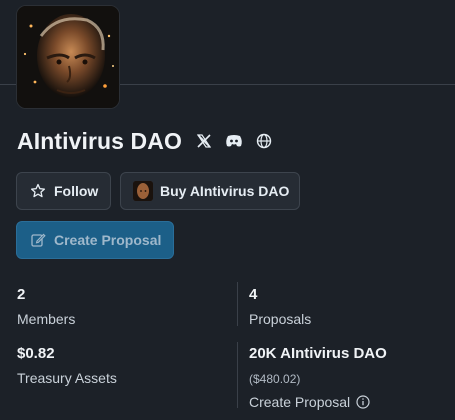 This screenshot has width=455, height=420. Describe the element at coordinates (36, 353) in the screenshot. I see `treasury-value: $0.82` at that location.